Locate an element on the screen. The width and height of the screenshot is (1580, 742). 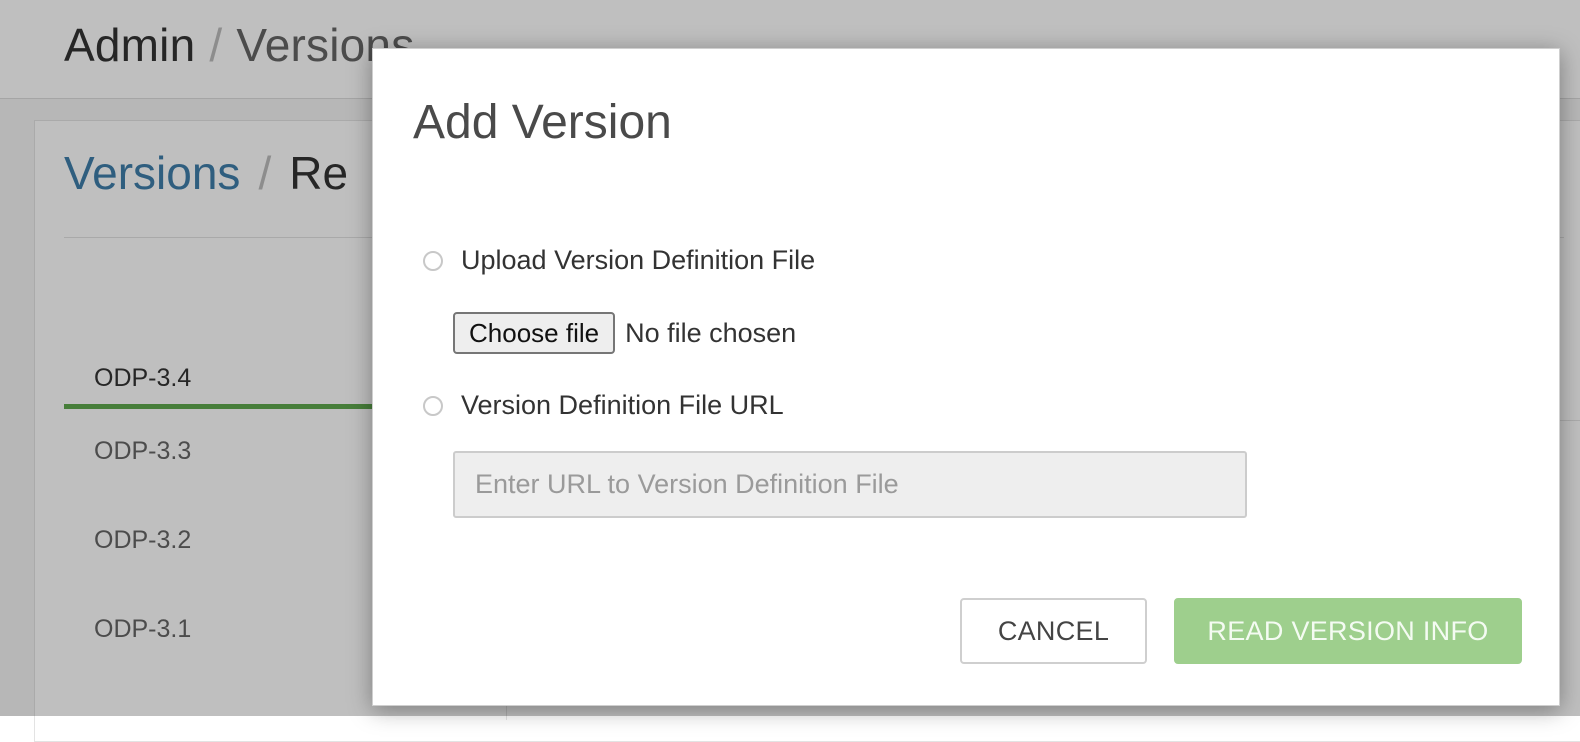
url-option-label: Version Definition File URL is located at coordinates (622, 405).